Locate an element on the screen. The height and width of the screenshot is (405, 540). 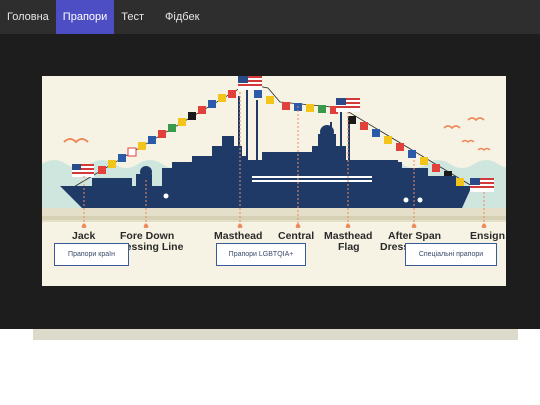
top-nav: Головна Прапори Тест Фідбек is located at coordinates (270, 17).